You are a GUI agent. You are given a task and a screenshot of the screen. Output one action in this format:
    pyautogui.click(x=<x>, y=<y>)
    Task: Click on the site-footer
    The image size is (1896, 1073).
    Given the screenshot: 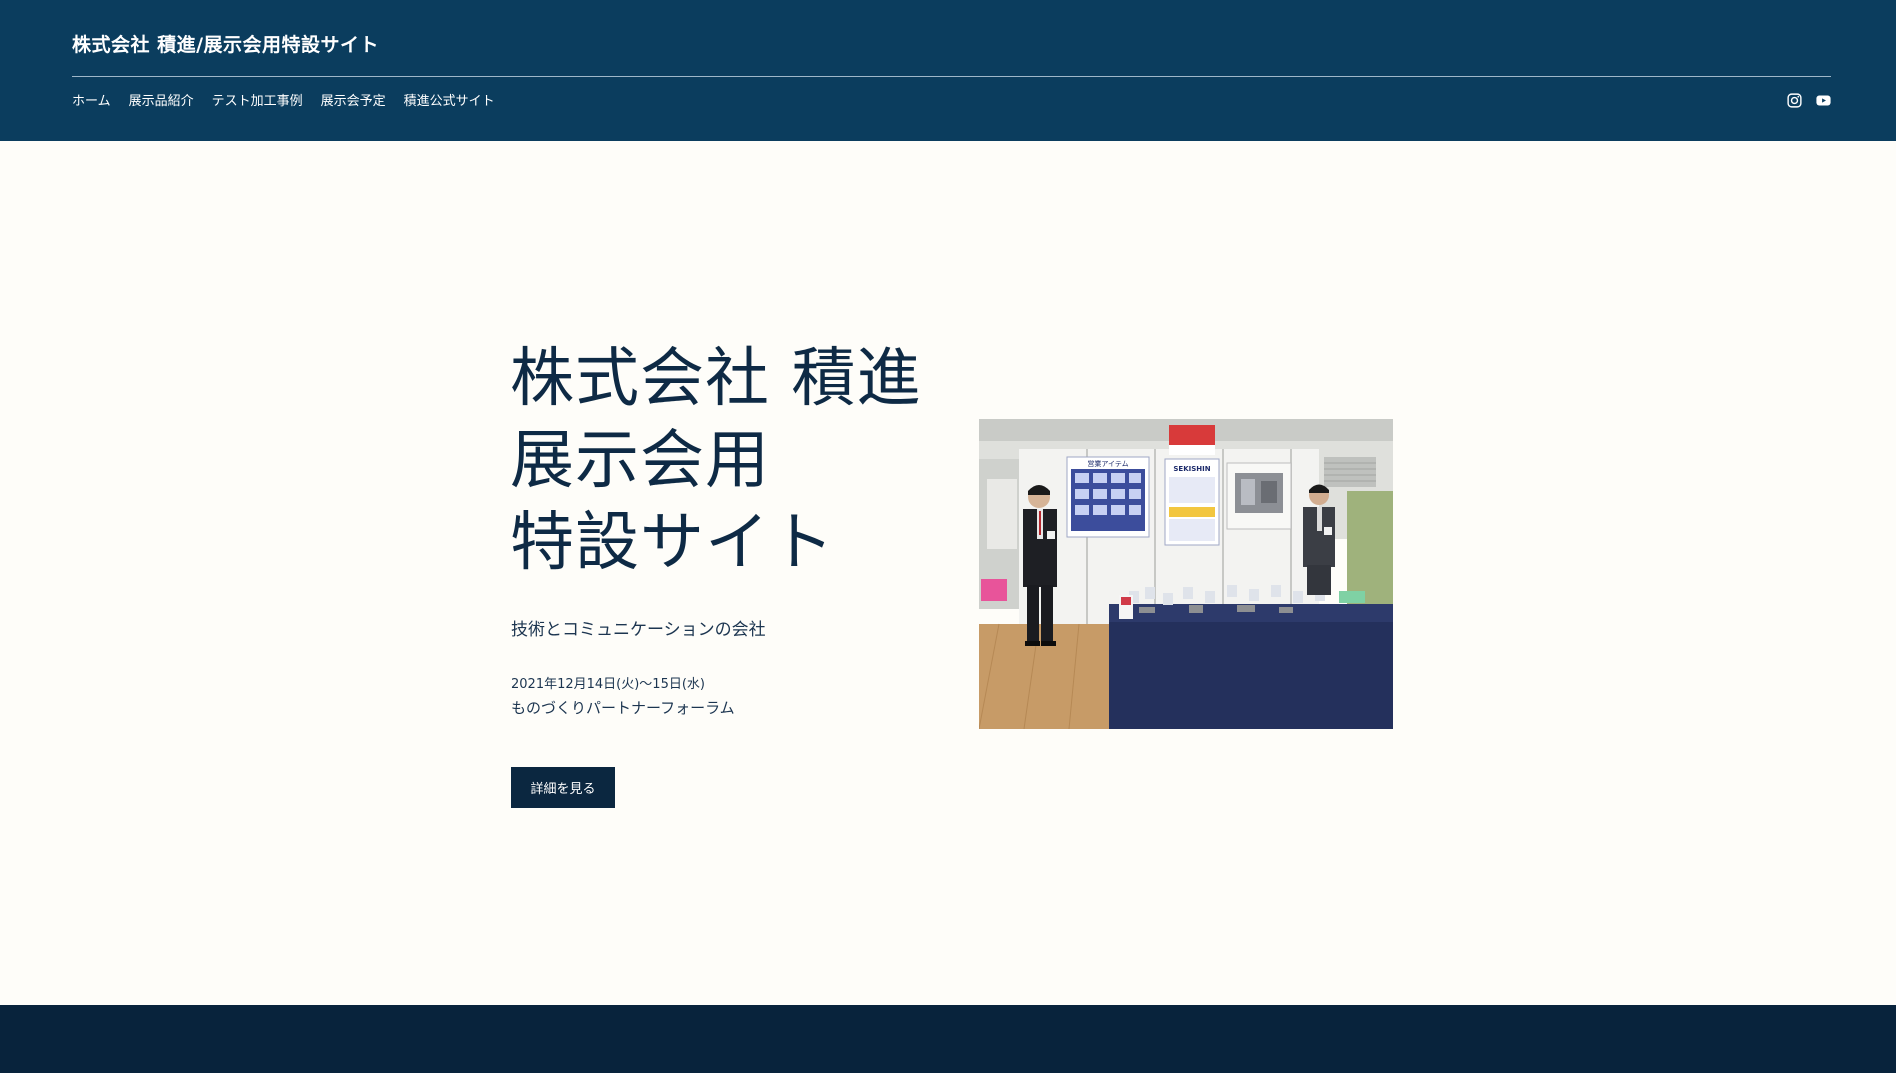 What is the action you would take?
    pyautogui.click(x=948, y=1039)
    